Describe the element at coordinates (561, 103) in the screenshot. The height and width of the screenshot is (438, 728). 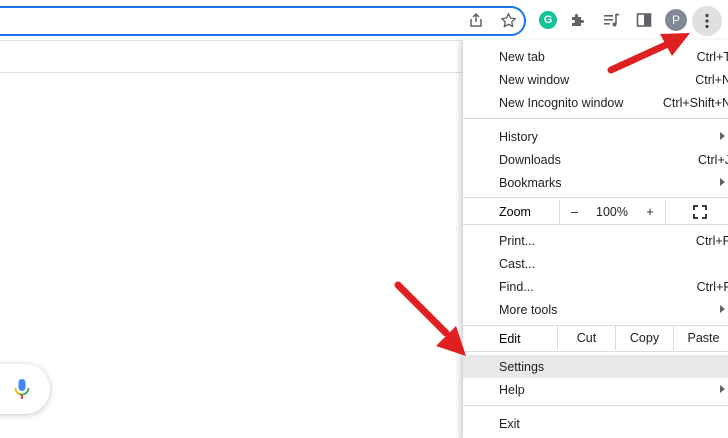
I see `menu-item-label: New Incognito window` at that location.